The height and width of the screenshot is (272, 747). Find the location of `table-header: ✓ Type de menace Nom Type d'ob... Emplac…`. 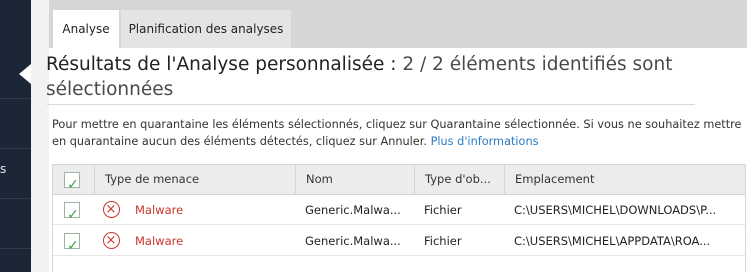

table-header: ✓ Type de menace Nom Type d'ob... Emplac… is located at coordinates (399, 180).